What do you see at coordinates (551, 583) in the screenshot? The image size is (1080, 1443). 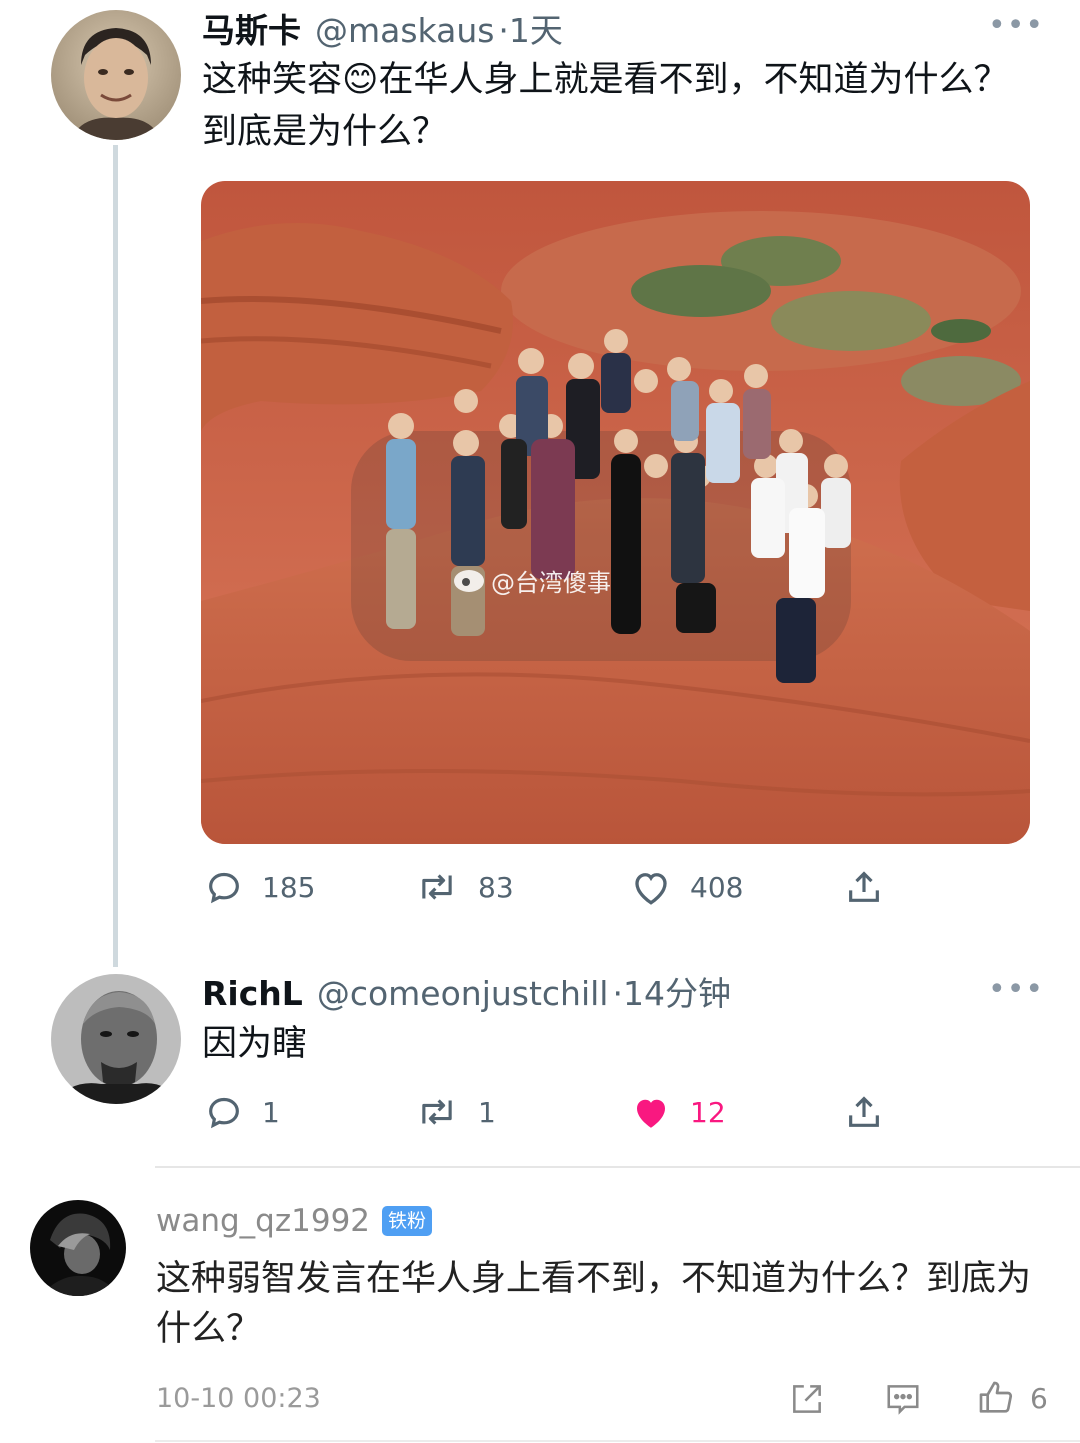 I see `image-watermark: @台湾傻事` at bounding box center [551, 583].